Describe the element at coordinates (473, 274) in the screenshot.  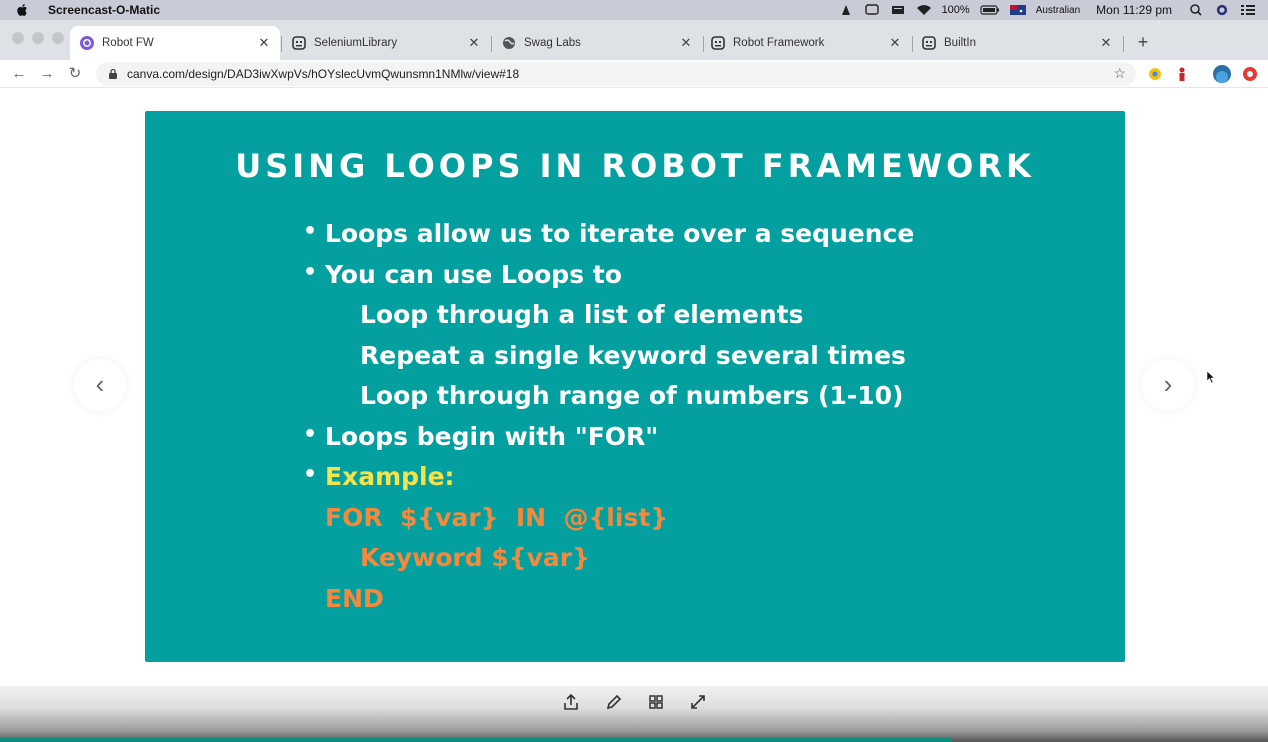
I see `bullet-text: You can use Loops to` at that location.